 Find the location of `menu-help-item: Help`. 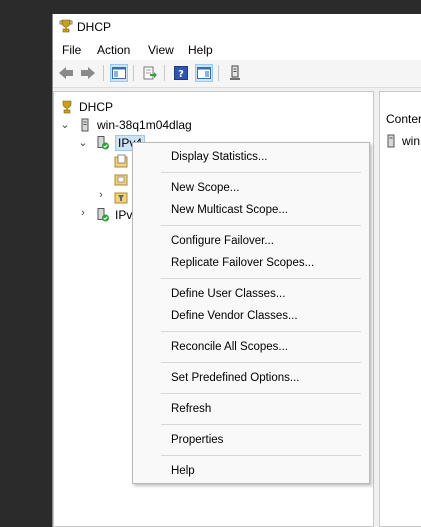

menu-help-item: Help is located at coordinates (183, 471).